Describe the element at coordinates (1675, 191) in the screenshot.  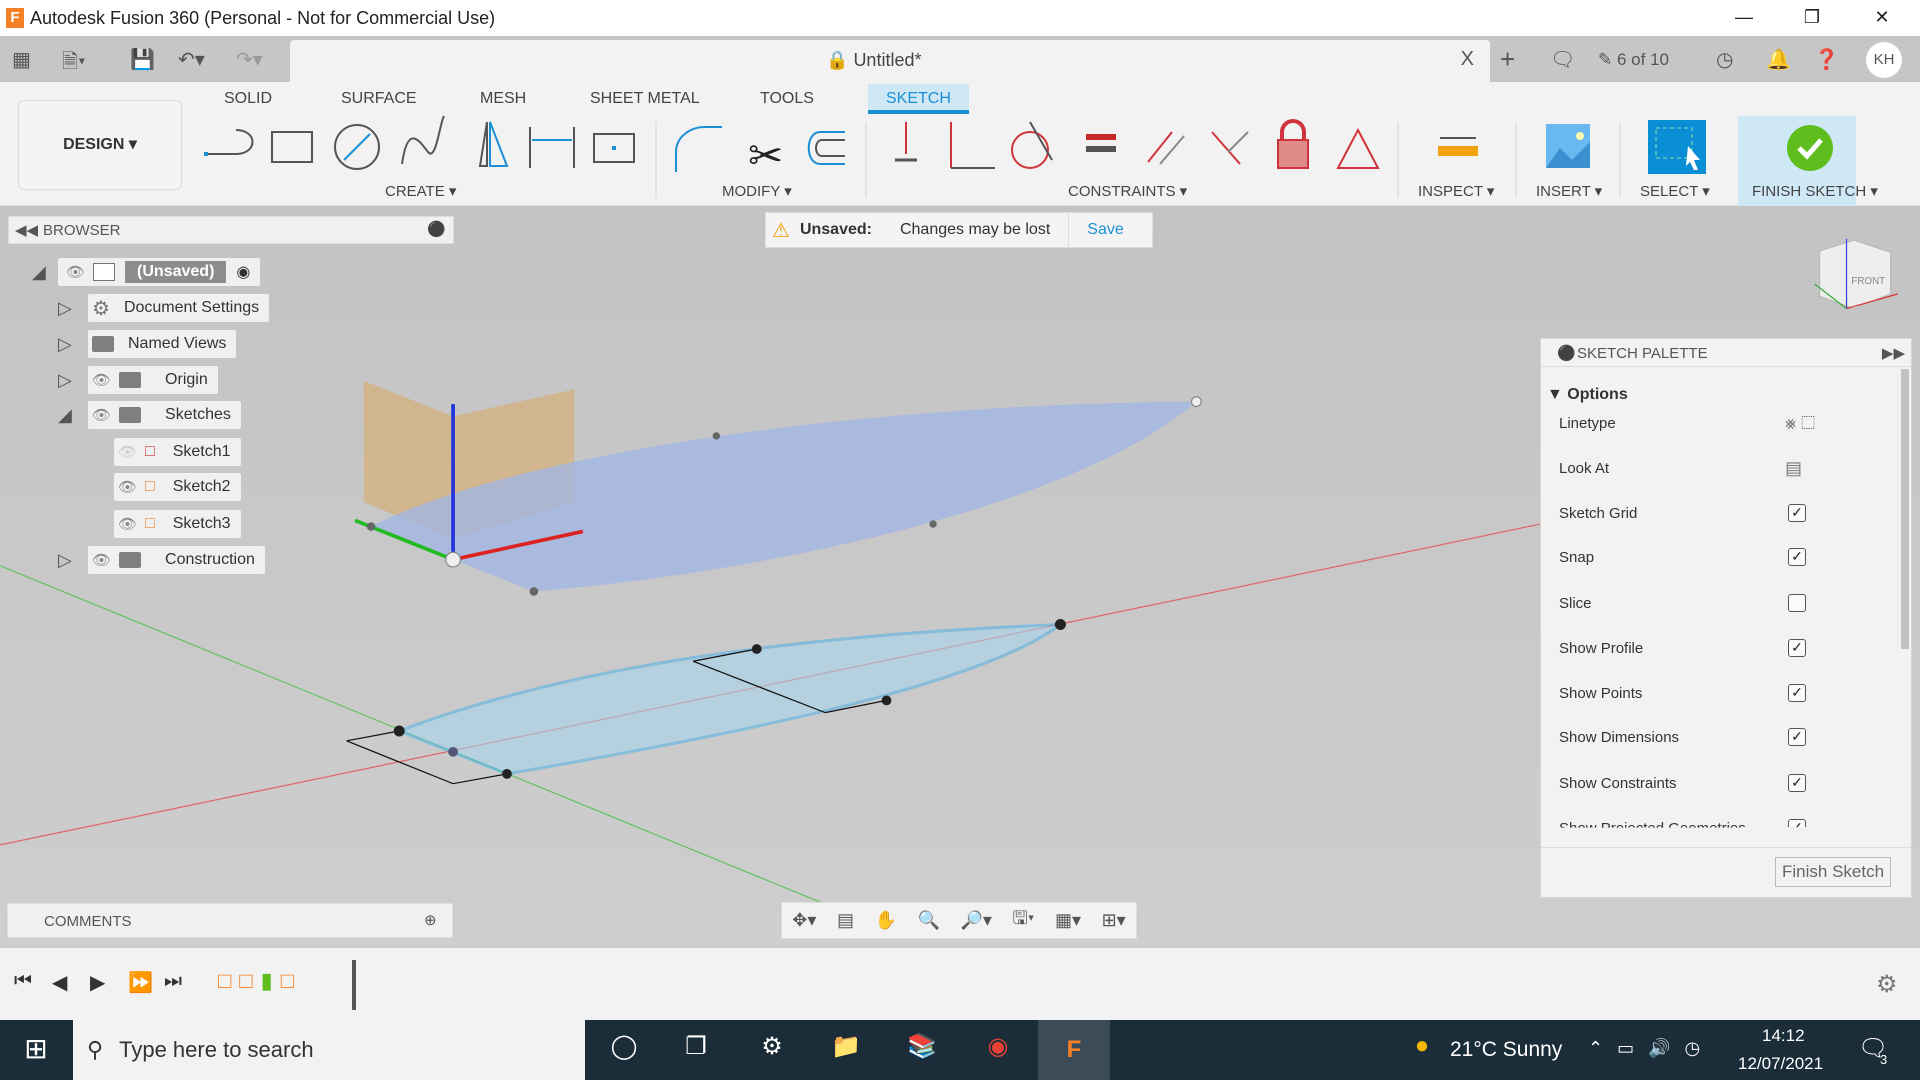
I see `select-menu: SELECT ▾` at that location.